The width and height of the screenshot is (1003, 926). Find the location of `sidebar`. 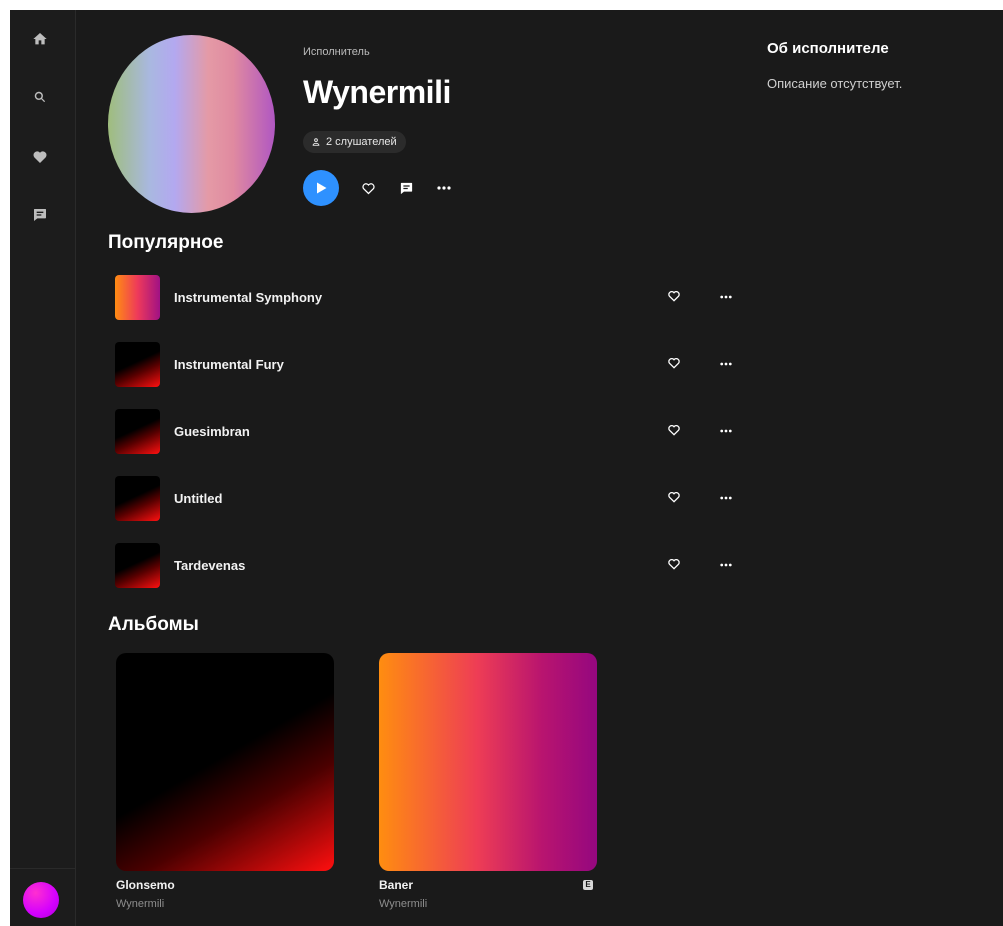

sidebar is located at coordinates (43, 468).